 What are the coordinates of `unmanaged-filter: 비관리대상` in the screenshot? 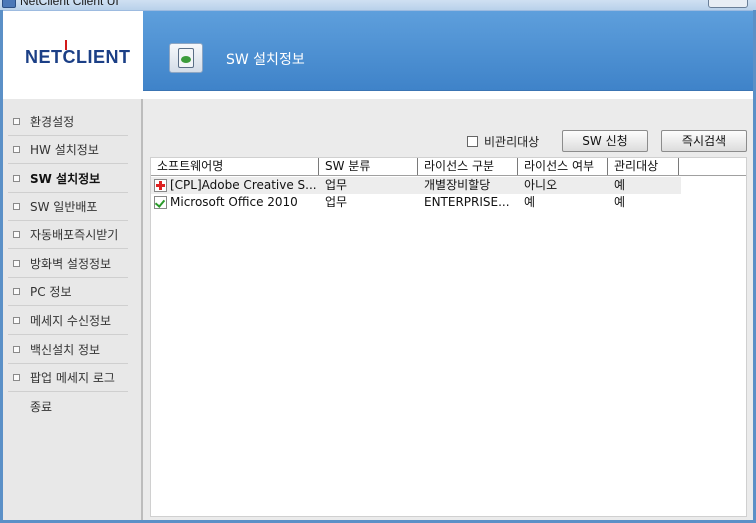 It's located at (503, 141).